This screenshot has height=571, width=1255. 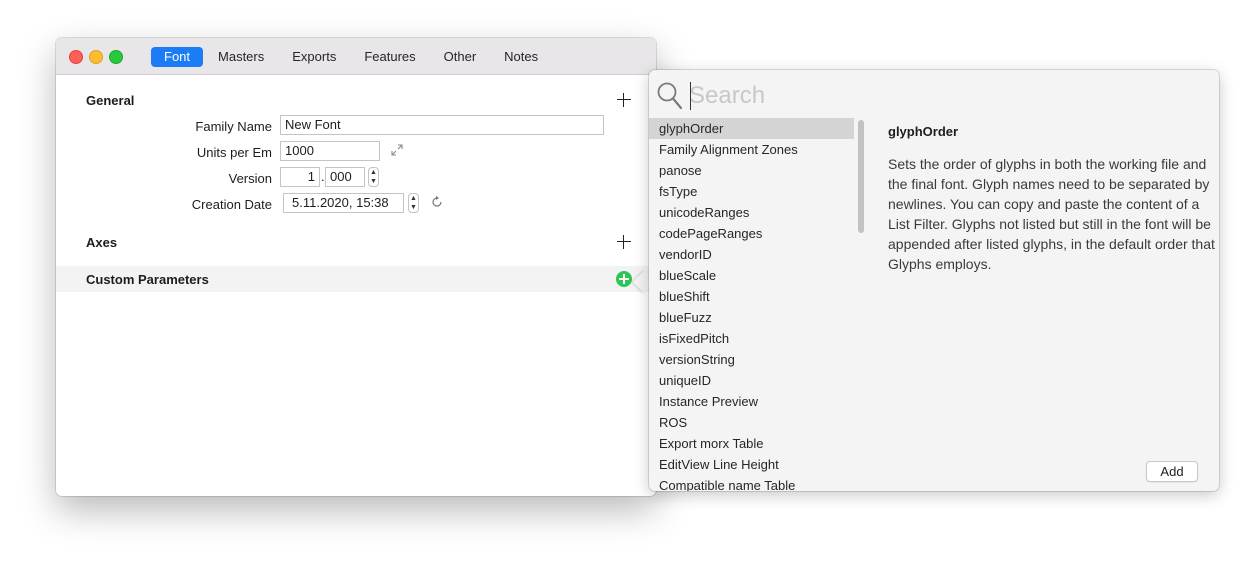 I want to click on list-item: fsType, so click(x=751, y=191).